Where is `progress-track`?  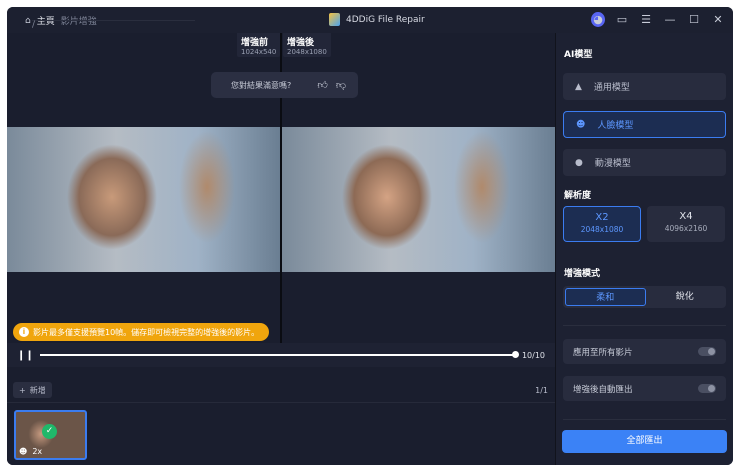 progress-track is located at coordinates (279, 354).